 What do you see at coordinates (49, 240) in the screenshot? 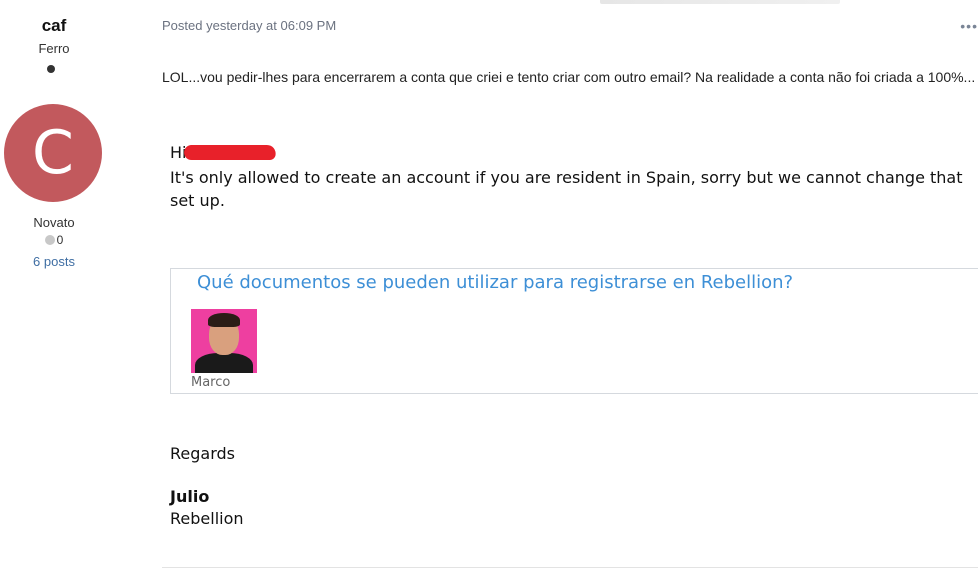
I see `reputation-icon` at bounding box center [49, 240].